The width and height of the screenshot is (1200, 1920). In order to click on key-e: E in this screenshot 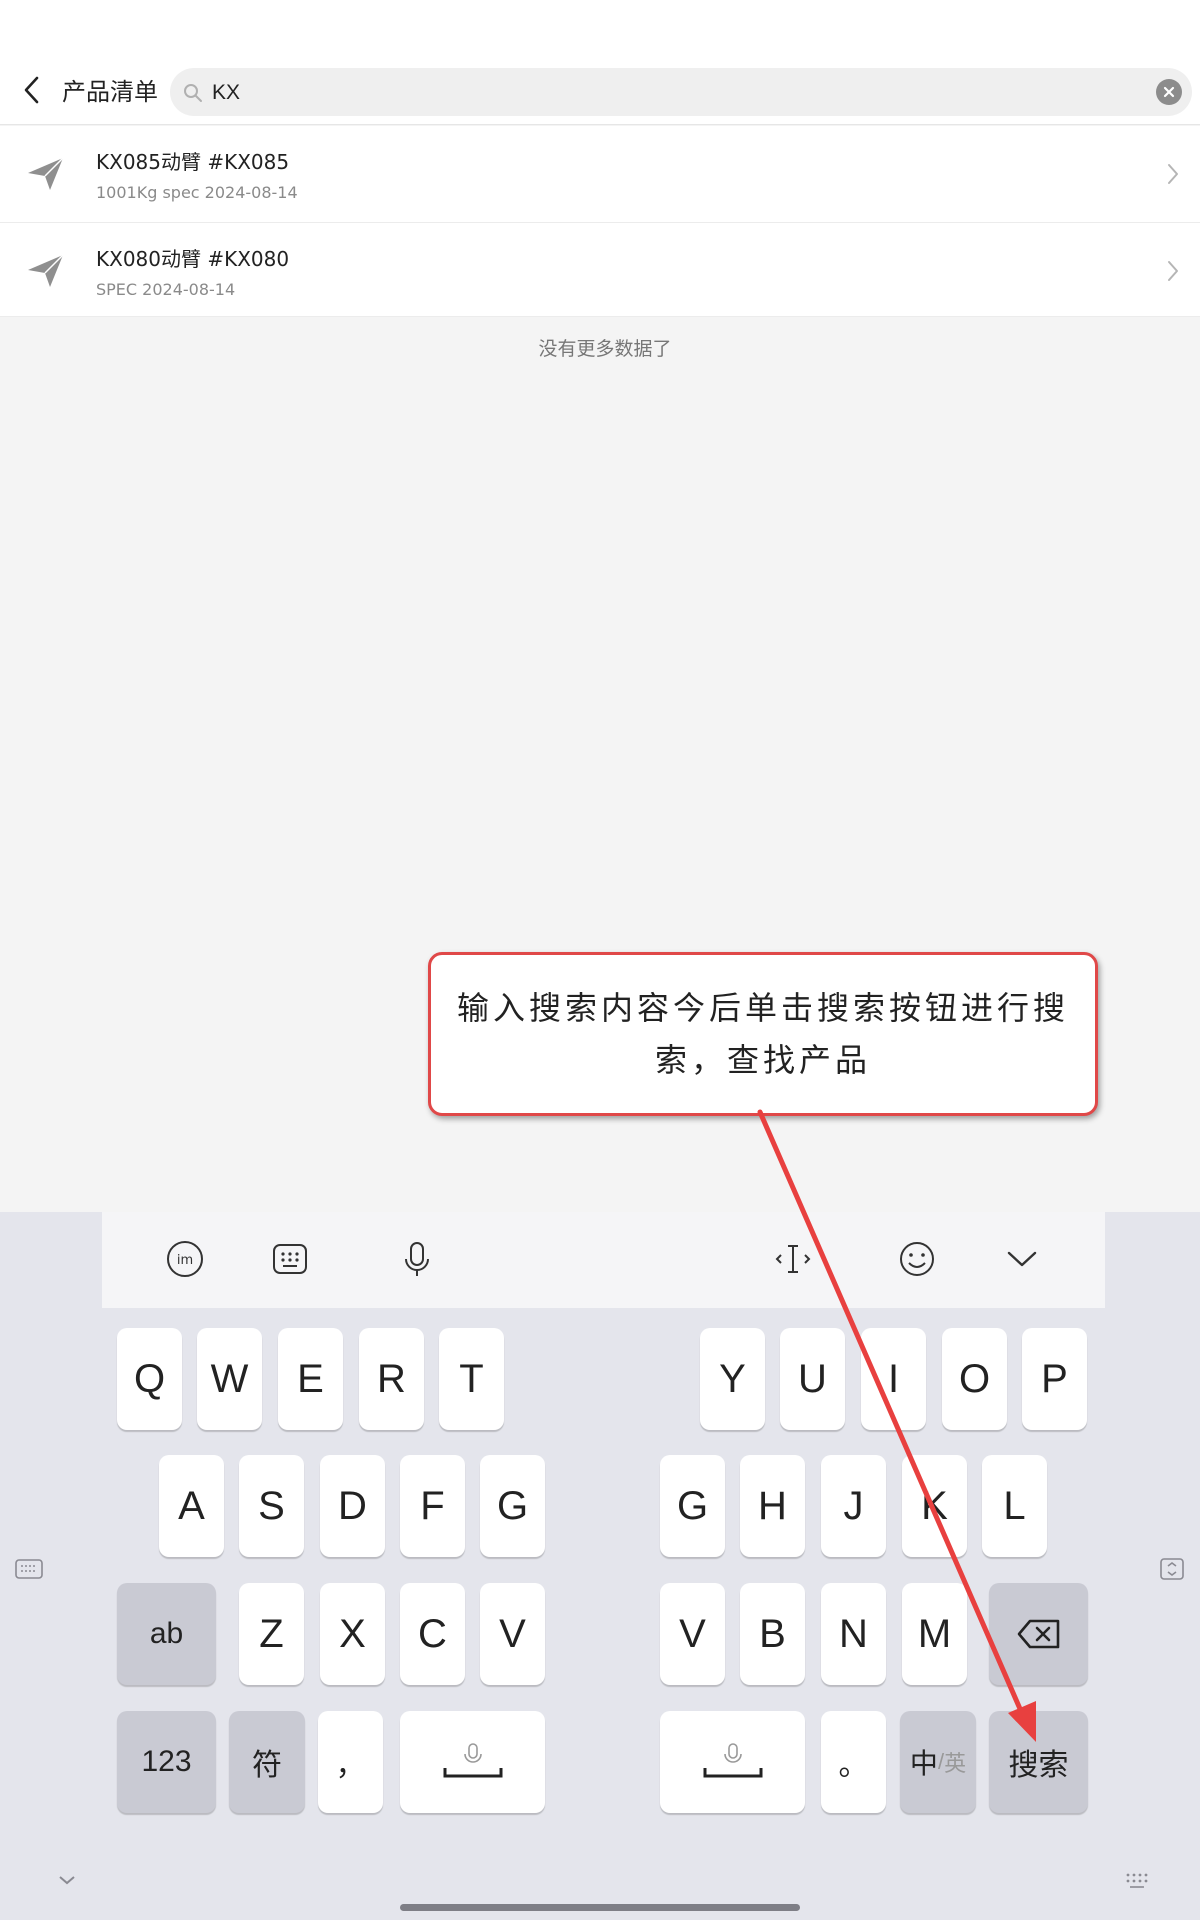, I will do `click(310, 1379)`.